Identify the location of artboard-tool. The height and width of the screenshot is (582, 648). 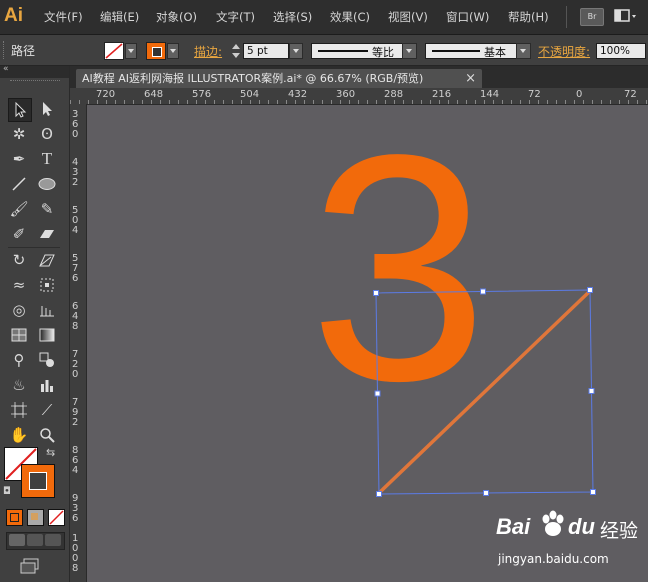
(19, 410).